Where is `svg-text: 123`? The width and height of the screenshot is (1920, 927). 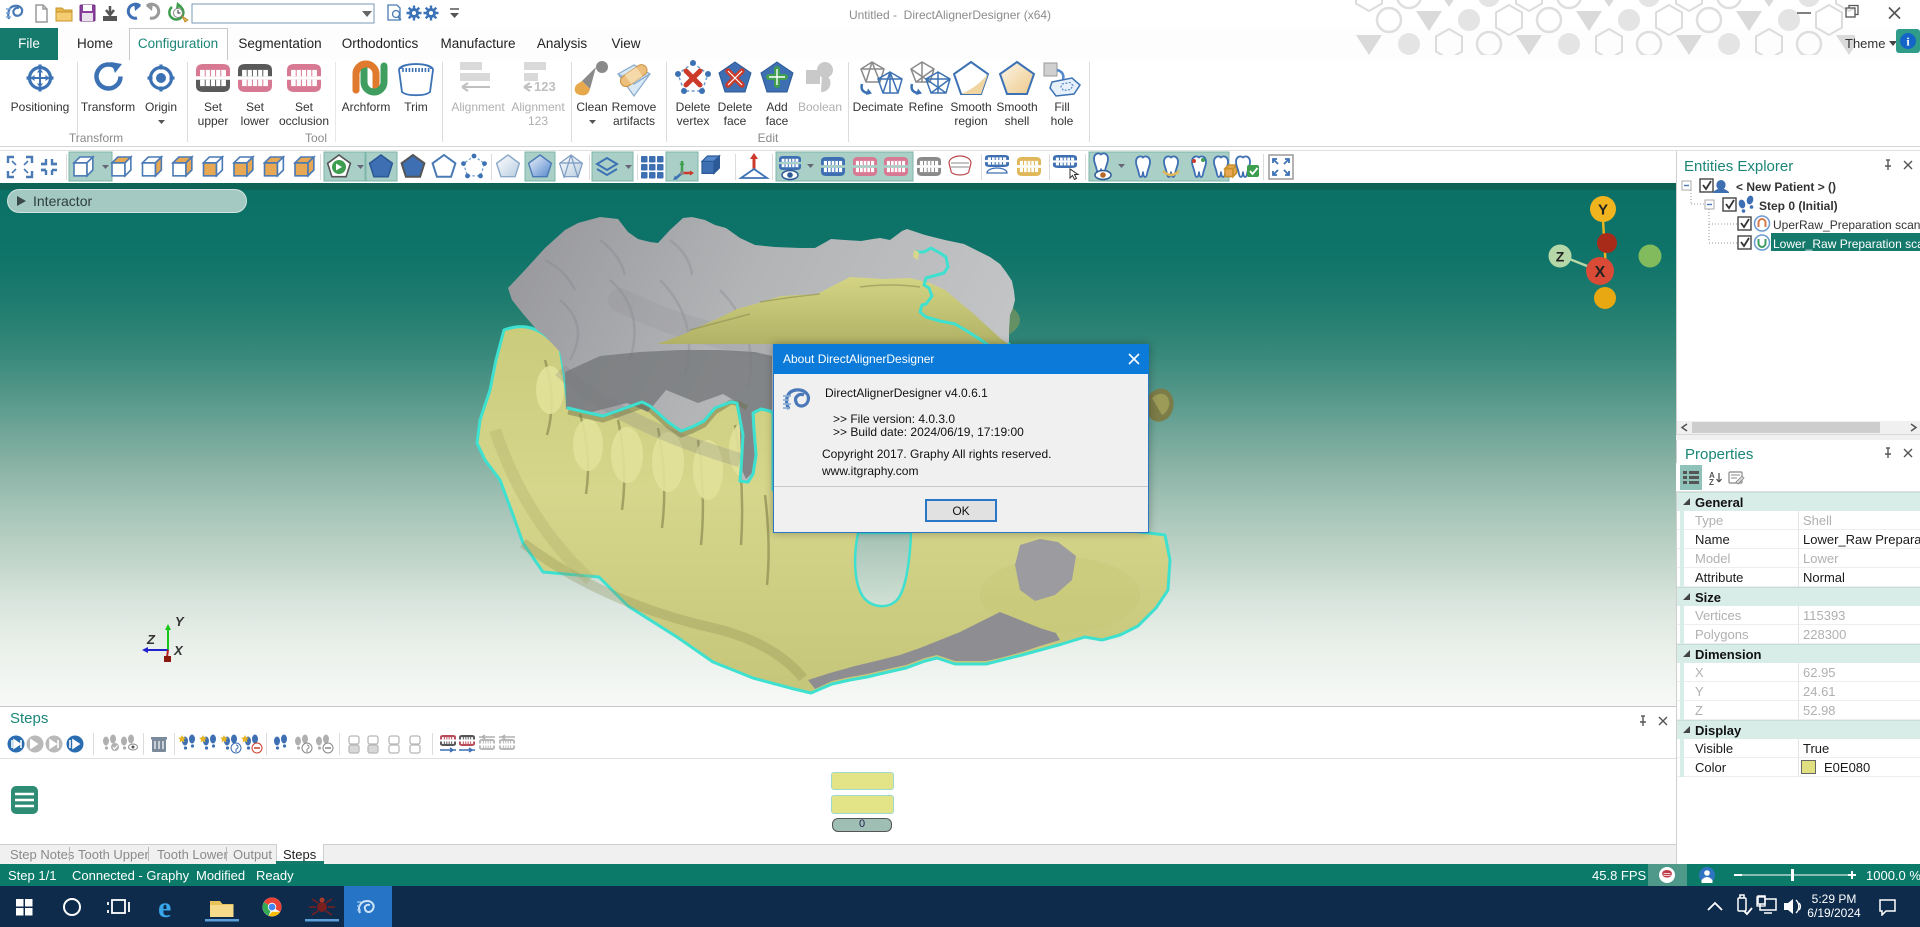
svg-text: 123 is located at coordinates (545, 86).